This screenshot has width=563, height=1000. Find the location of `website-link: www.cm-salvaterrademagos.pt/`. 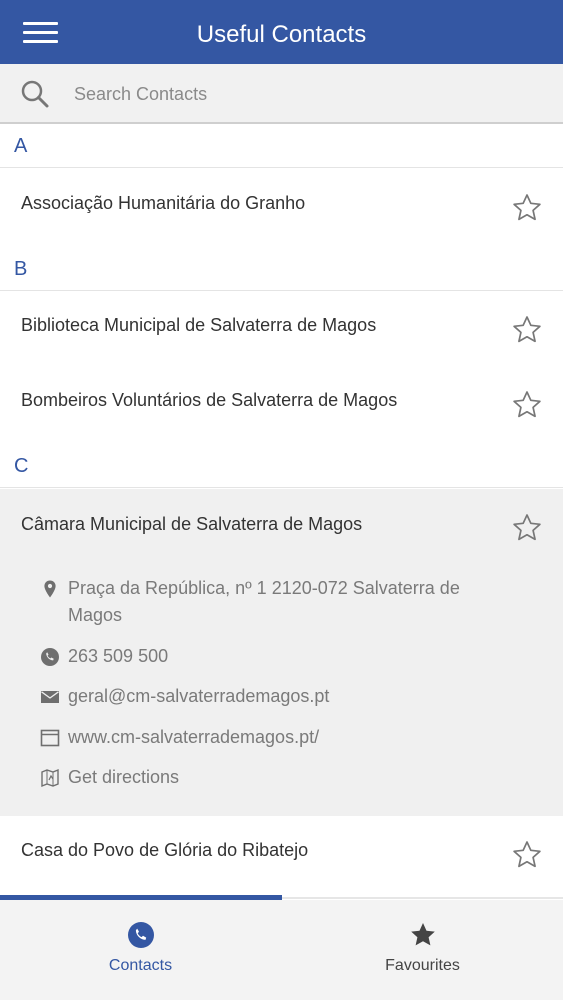

website-link: www.cm-salvaterrademagos.pt/ is located at coordinates (193, 737).